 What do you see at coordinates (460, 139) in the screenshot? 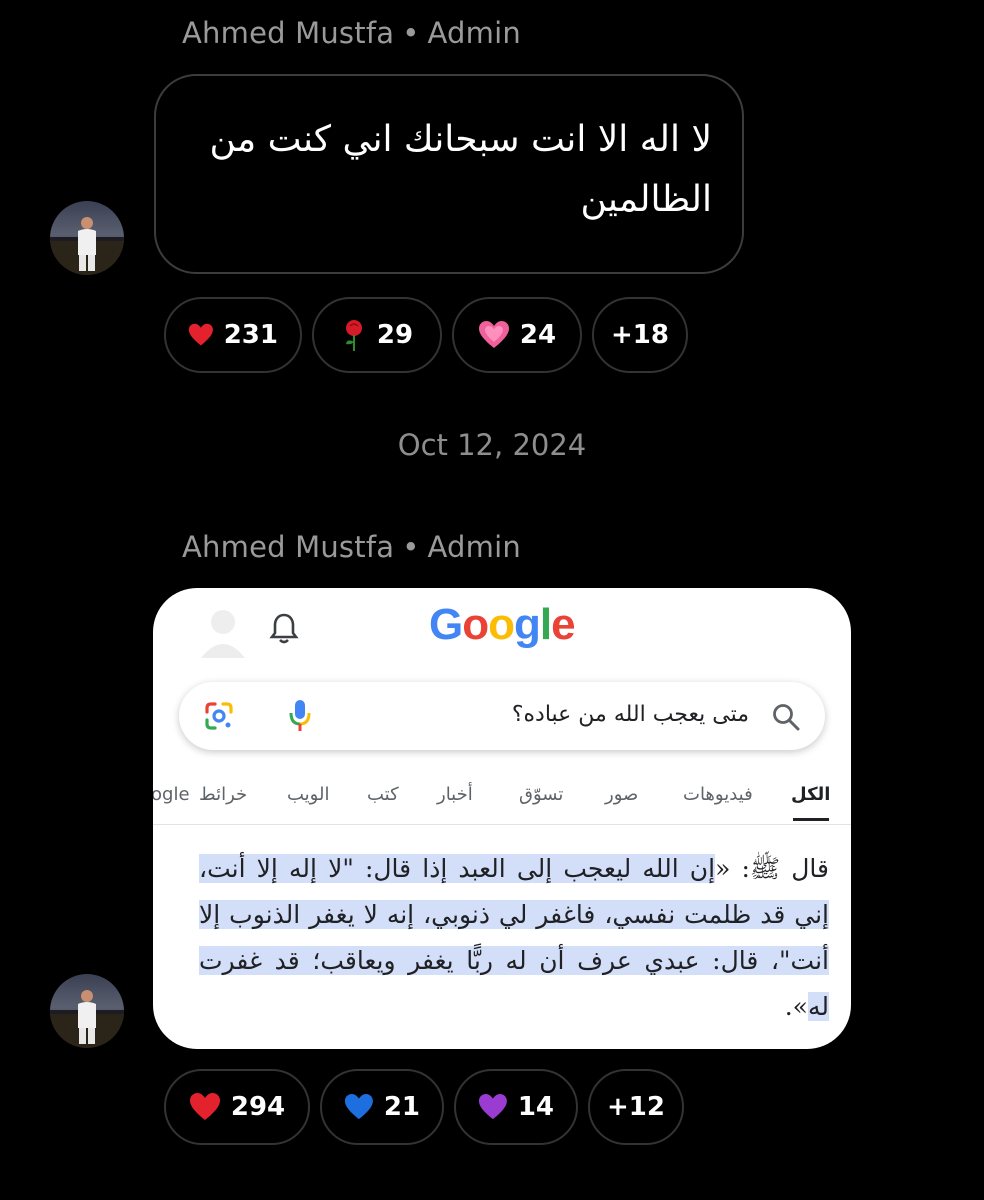
I see `message-text-line-1: لا اله الا انت سبحانك اني كنت من` at bounding box center [460, 139].